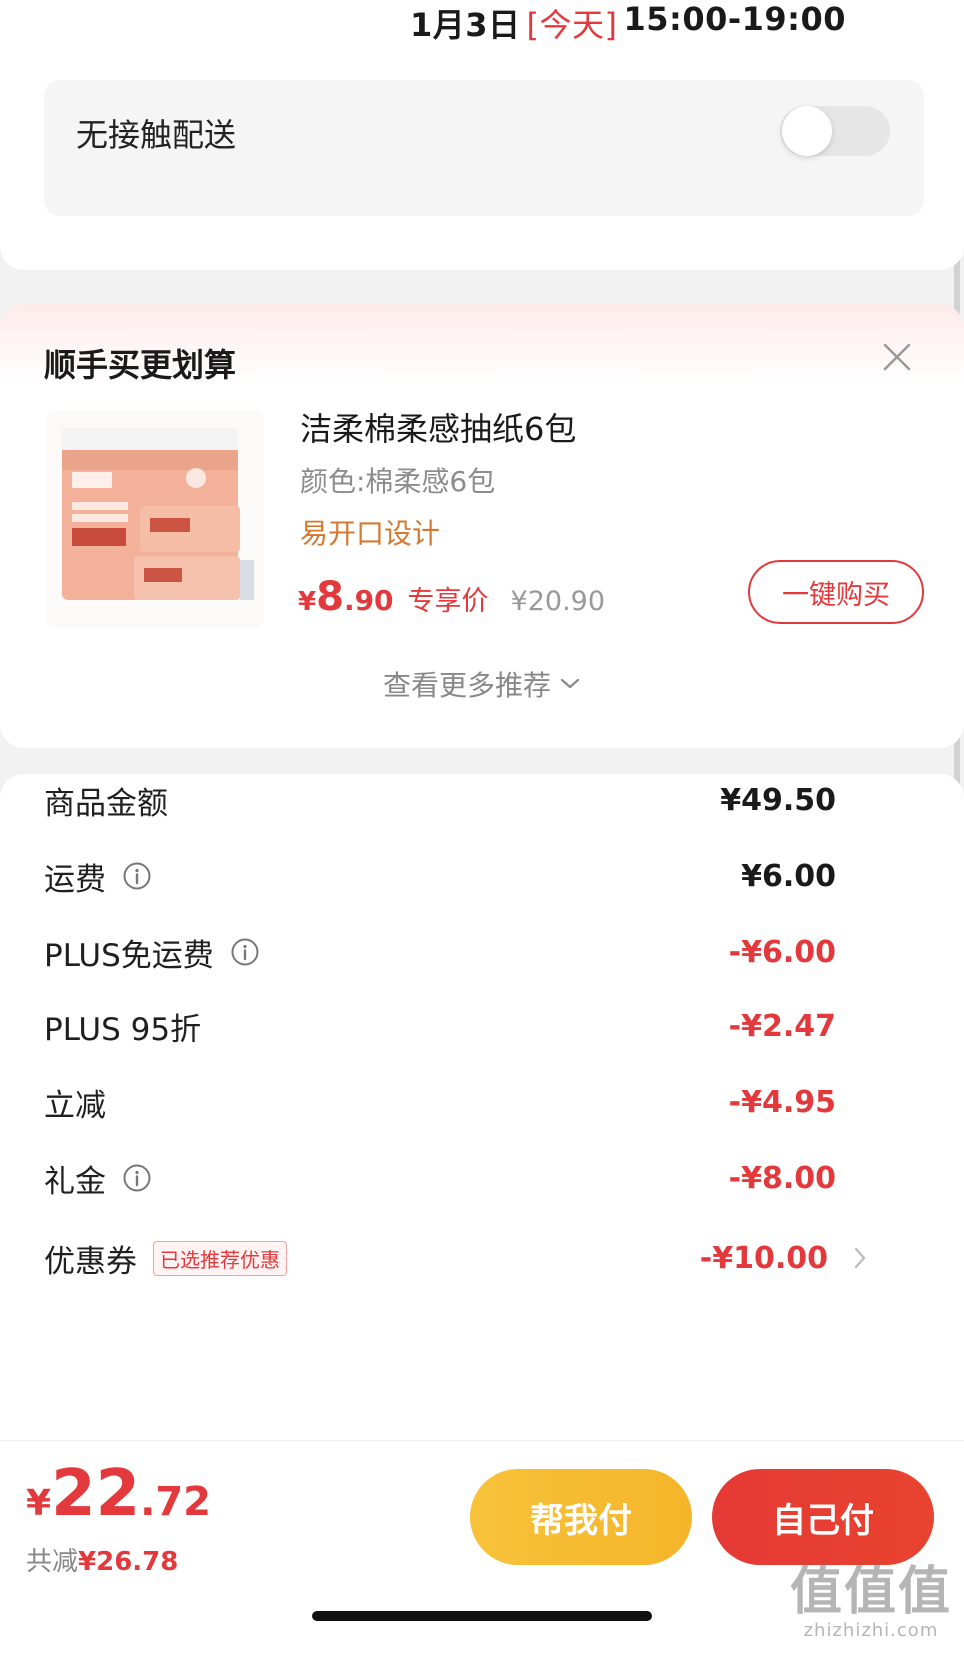 This screenshot has width=964, height=1657. I want to click on delivery-date: 1月3日, so click(465, 25).